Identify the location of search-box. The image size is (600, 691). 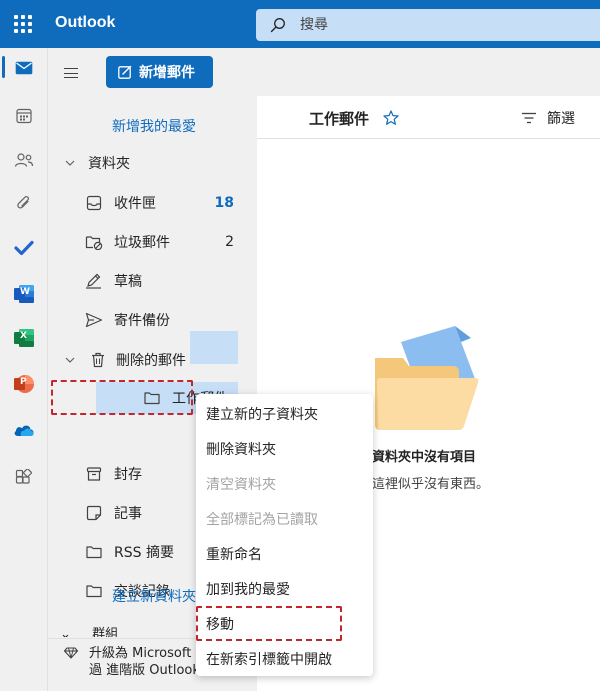
(428, 25).